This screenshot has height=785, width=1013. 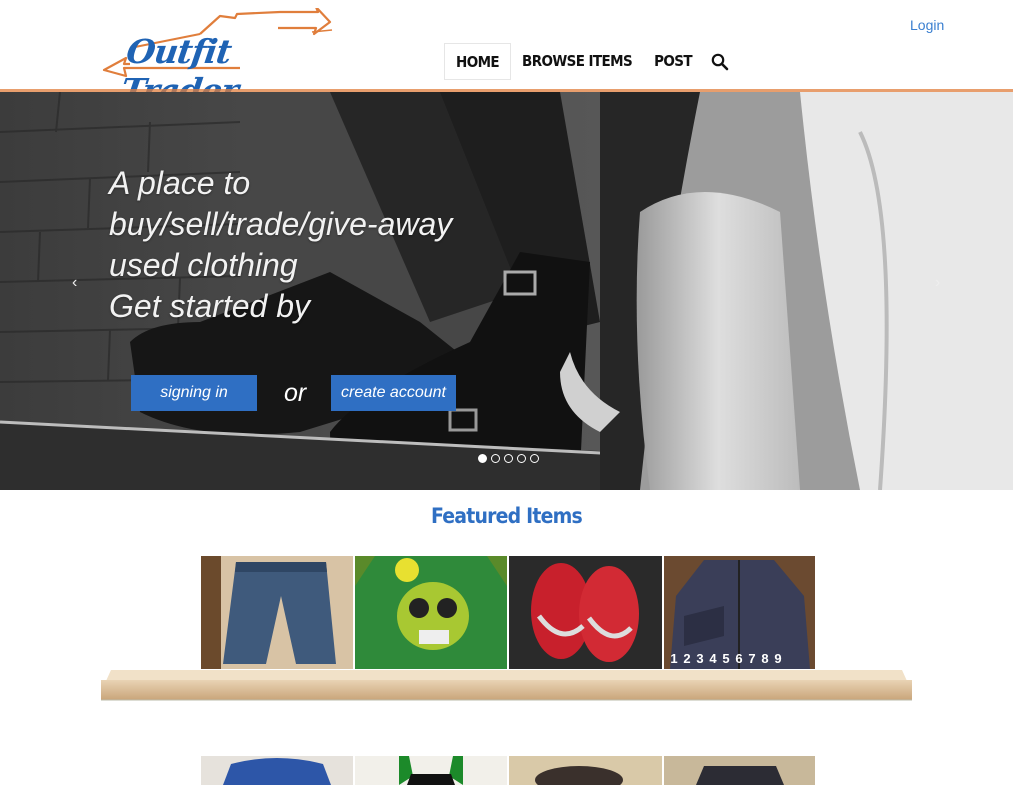 I want to click on create-account-button: create account, so click(x=393, y=393).